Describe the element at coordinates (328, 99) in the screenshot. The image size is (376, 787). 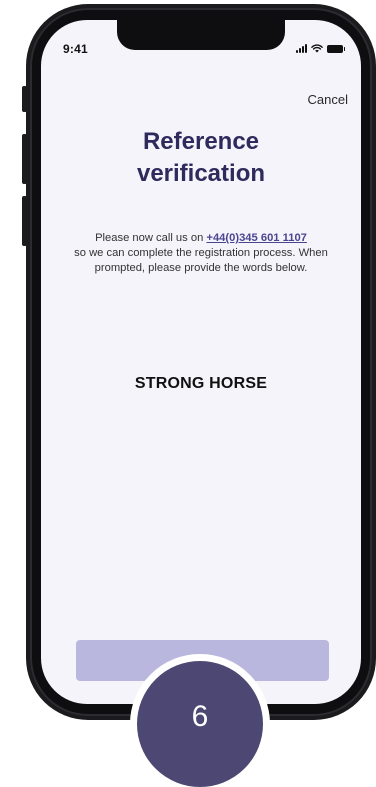
I see `cancel-button: Cancel` at that location.